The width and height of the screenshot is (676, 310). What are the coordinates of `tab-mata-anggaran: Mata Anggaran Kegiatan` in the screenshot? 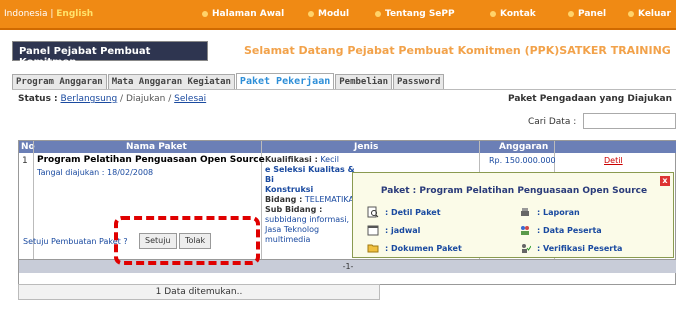 It's located at (171, 82).